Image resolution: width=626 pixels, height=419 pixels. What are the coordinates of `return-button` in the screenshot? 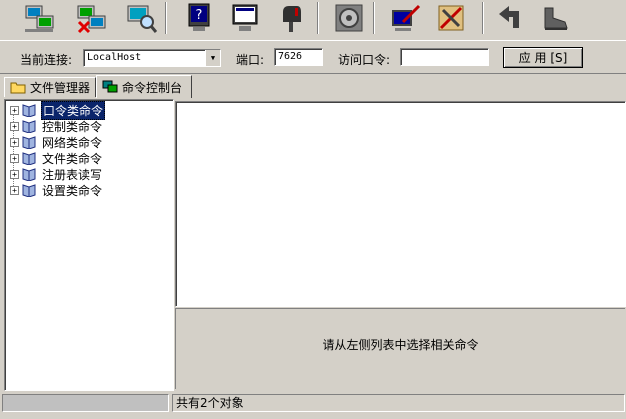 It's located at (509, 18).